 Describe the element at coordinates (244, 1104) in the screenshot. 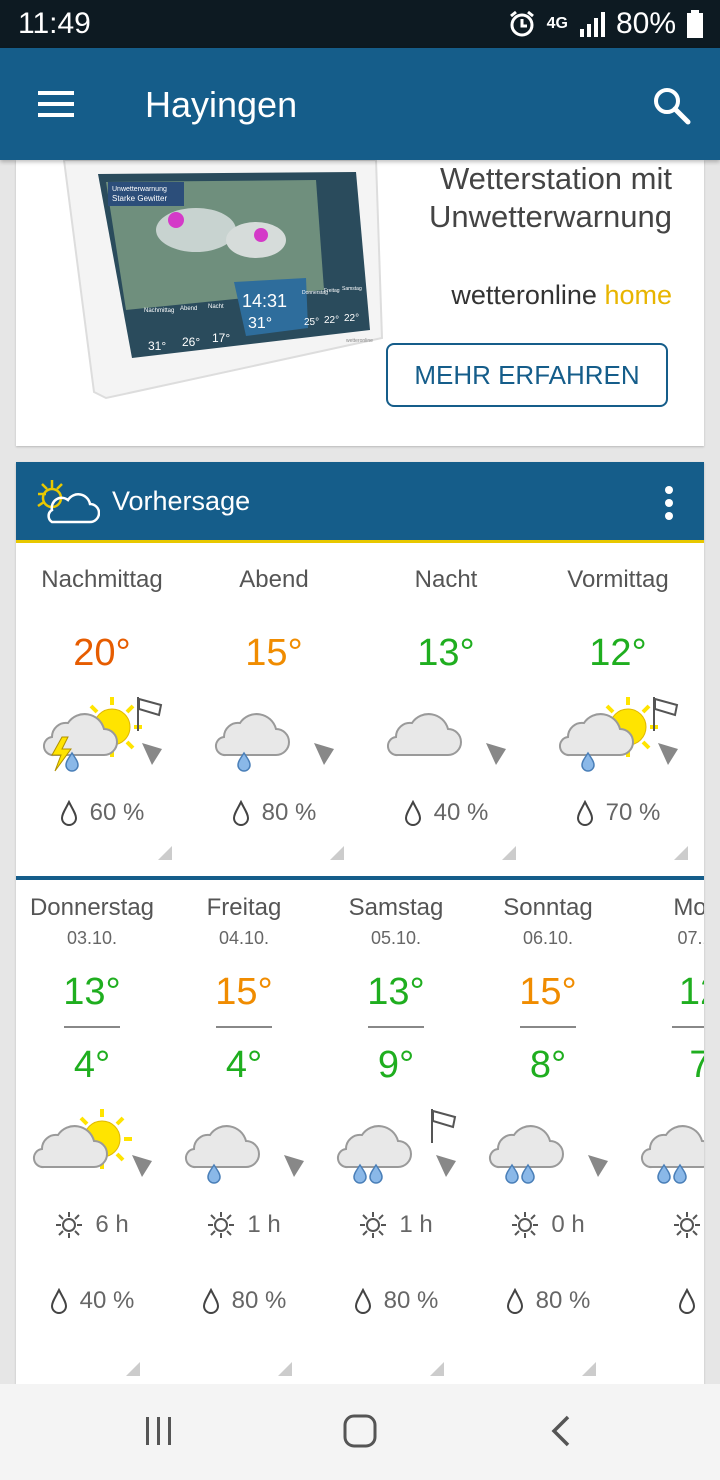

I see `forecast-day-1: Freitag 04.10. 15° 4° 1 h 80 %` at that location.